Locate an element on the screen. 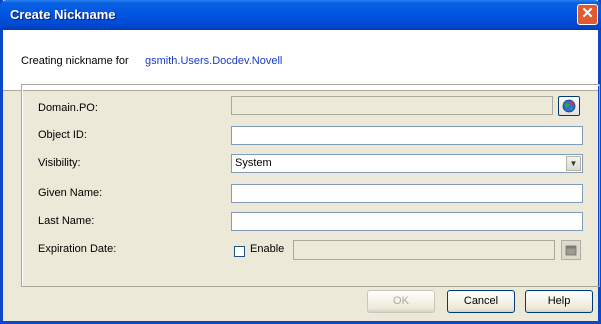  object-id-label: Object ID: is located at coordinates (62, 135).